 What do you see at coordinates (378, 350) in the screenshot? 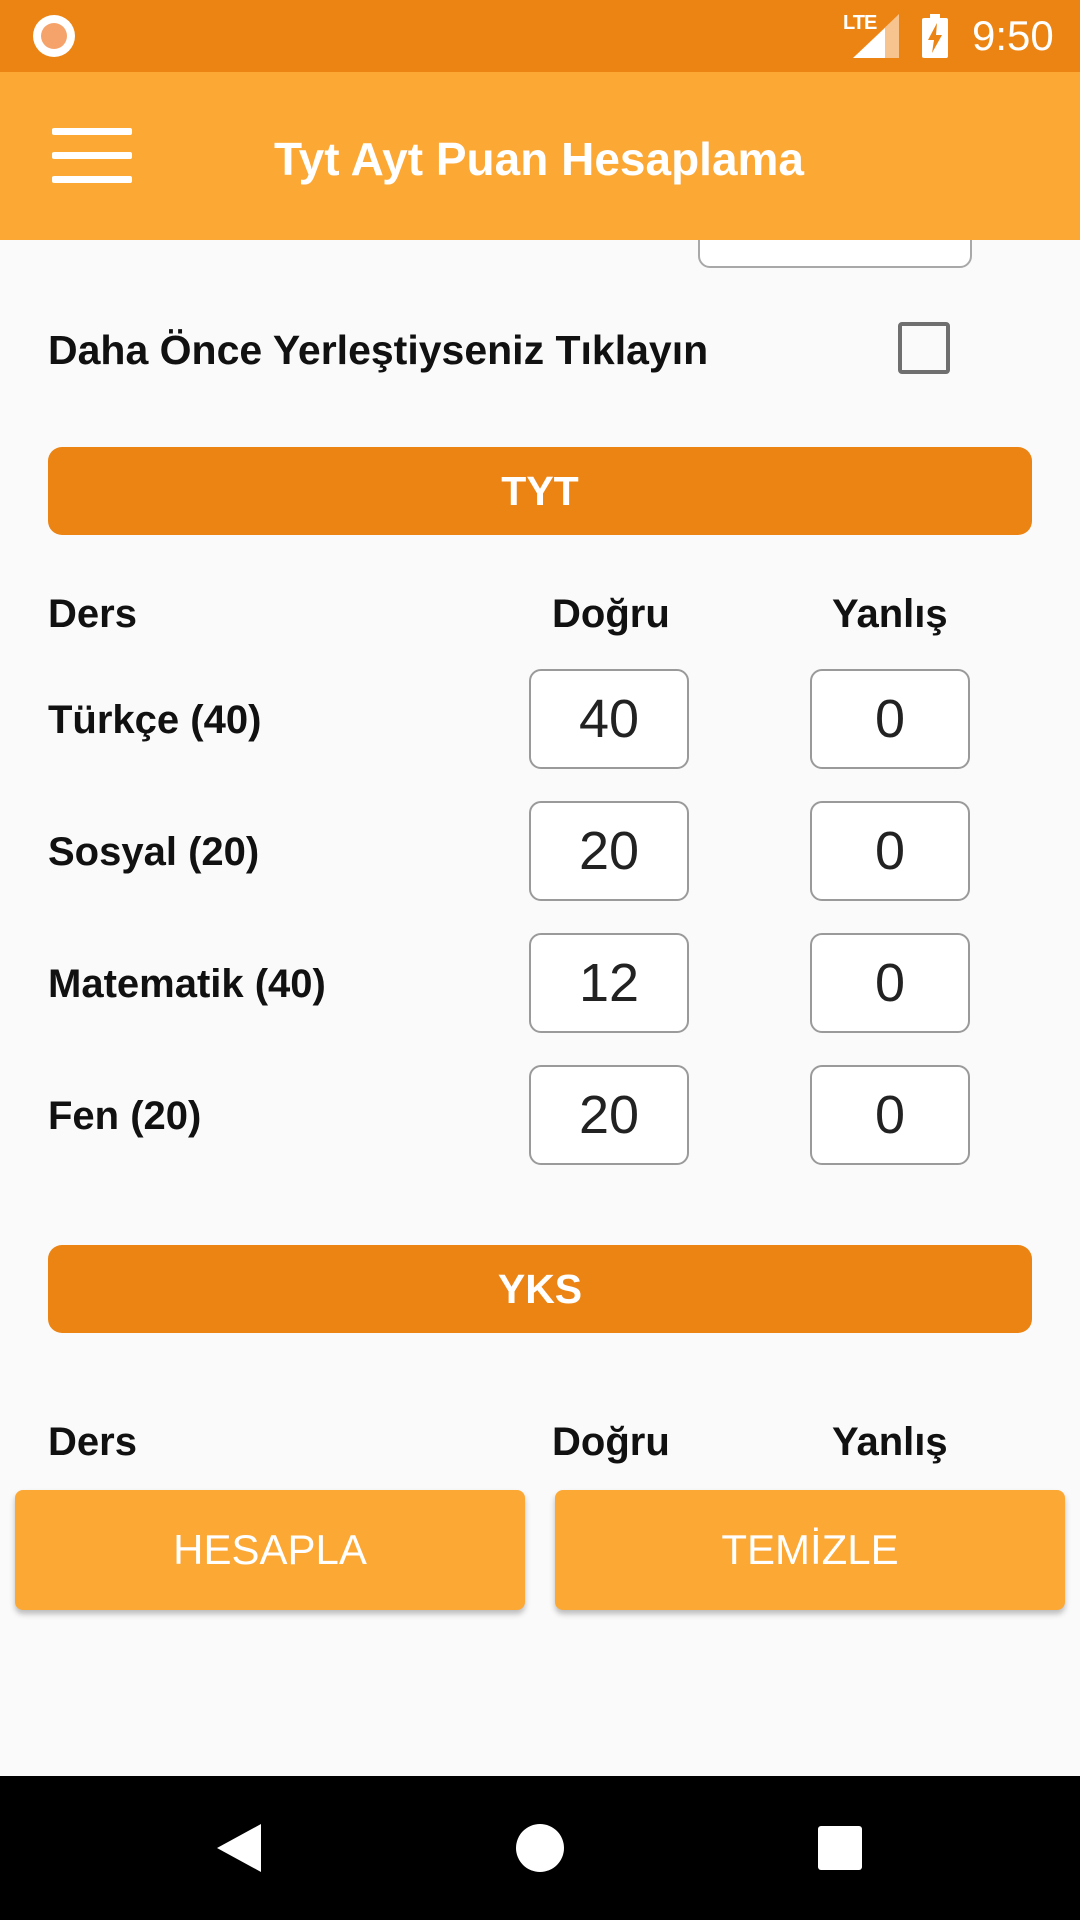
I see `placement-label: Daha Önce Yerleştiyseniz Tıklayın` at bounding box center [378, 350].